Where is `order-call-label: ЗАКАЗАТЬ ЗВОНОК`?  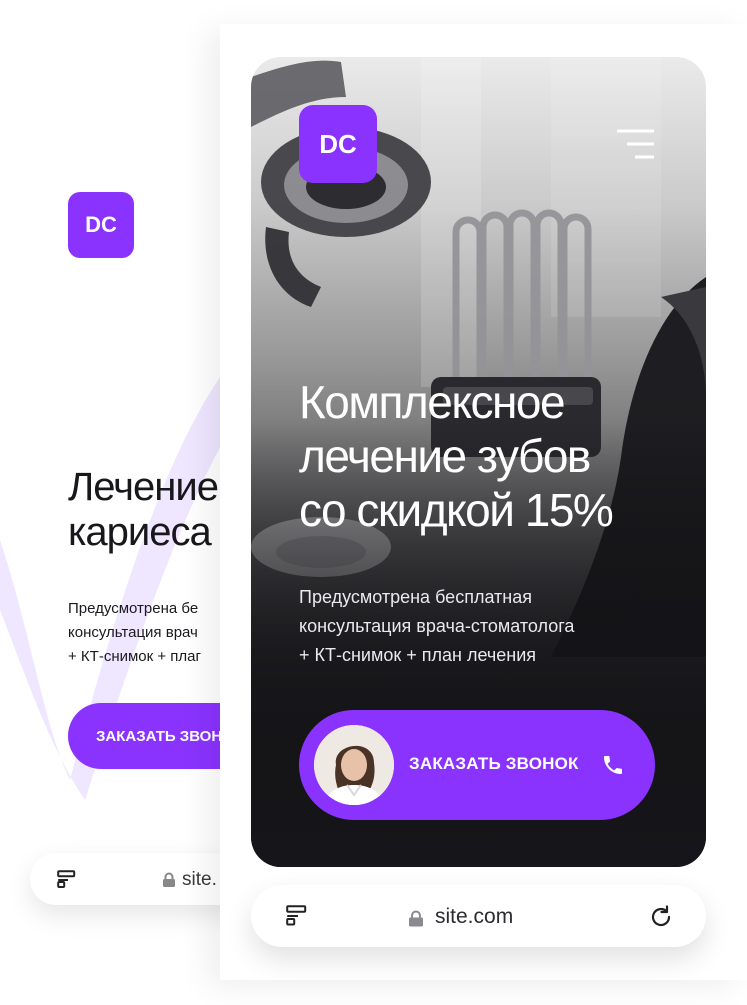
order-call-label: ЗАКАЗАТЬ ЗВОНОК is located at coordinates (494, 763).